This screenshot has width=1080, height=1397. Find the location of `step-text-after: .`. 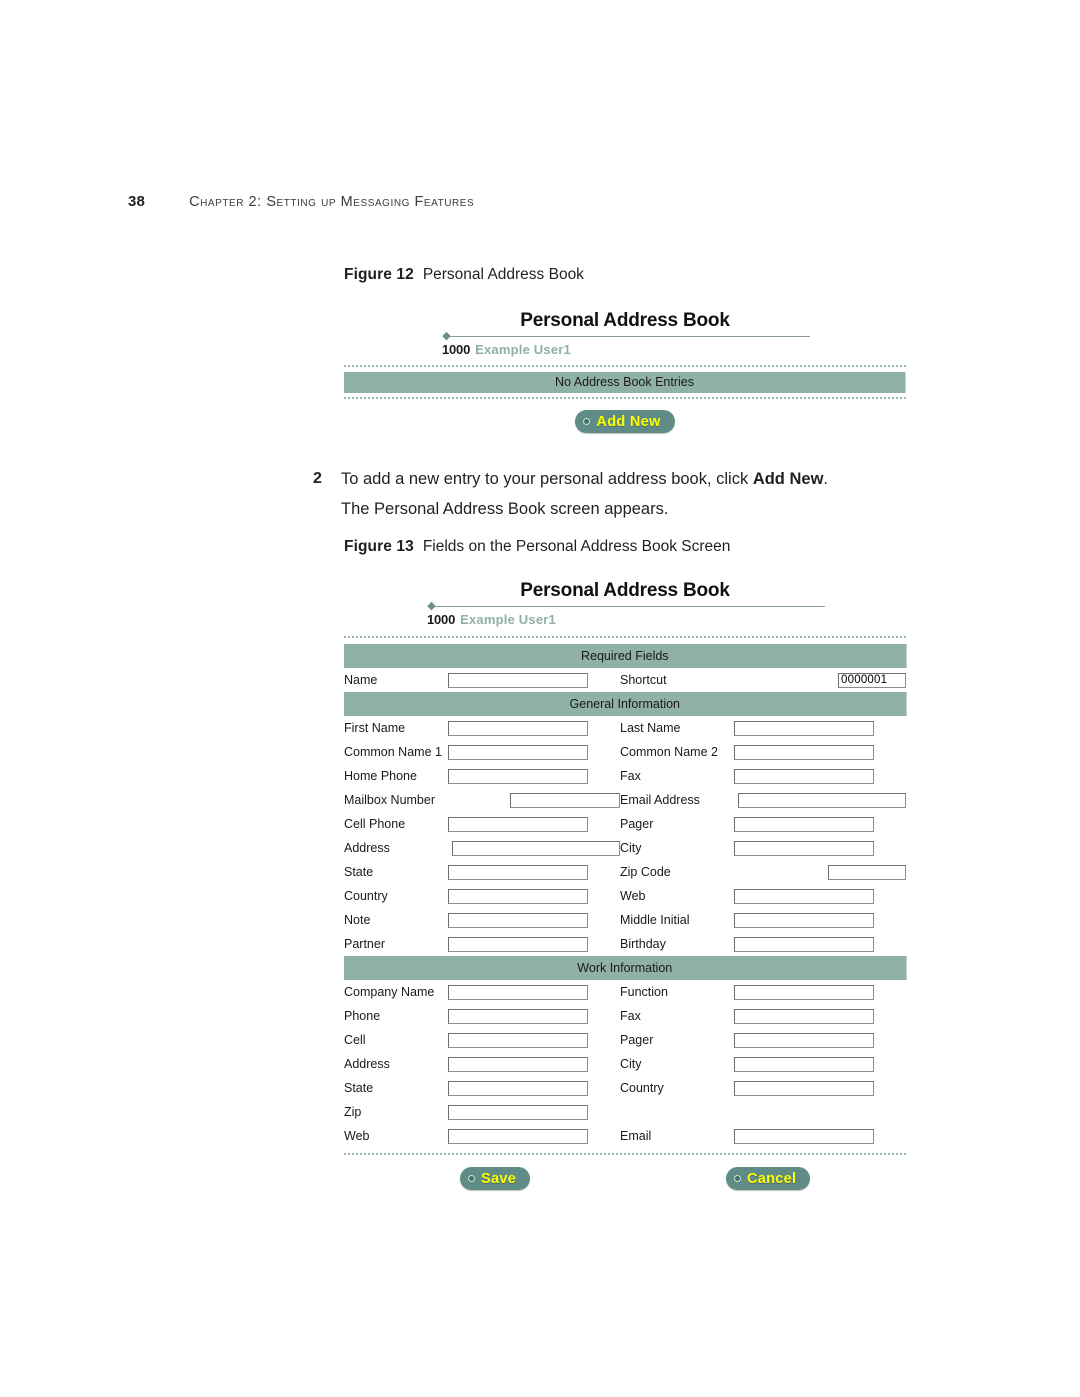

step-text-after: . is located at coordinates (825, 479).